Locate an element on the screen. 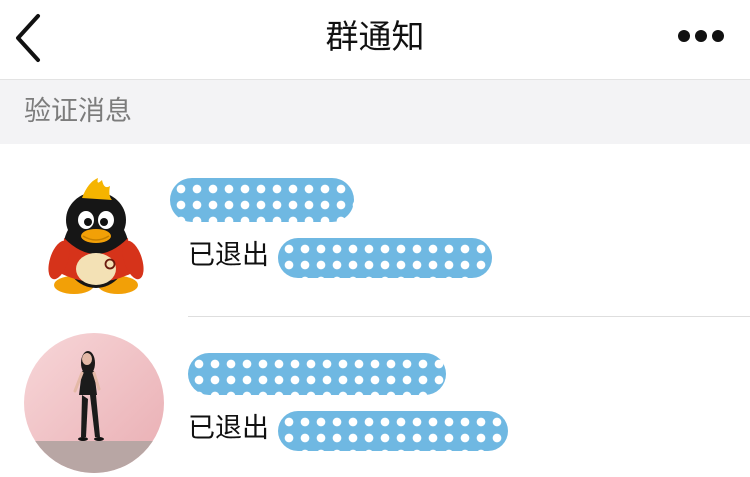 The image size is (750, 477). user-photo-avatar is located at coordinates (94, 403).